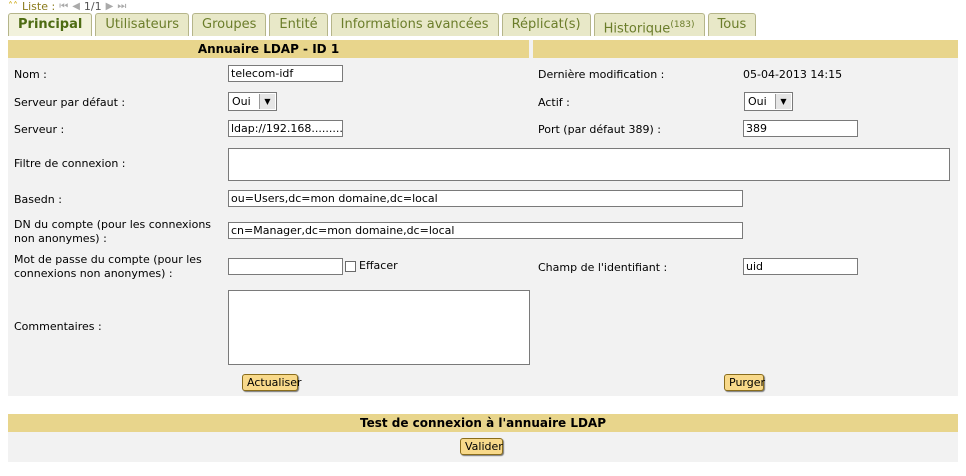 This screenshot has width=966, height=476. I want to click on mot-de-passe-input, so click(285, 266).